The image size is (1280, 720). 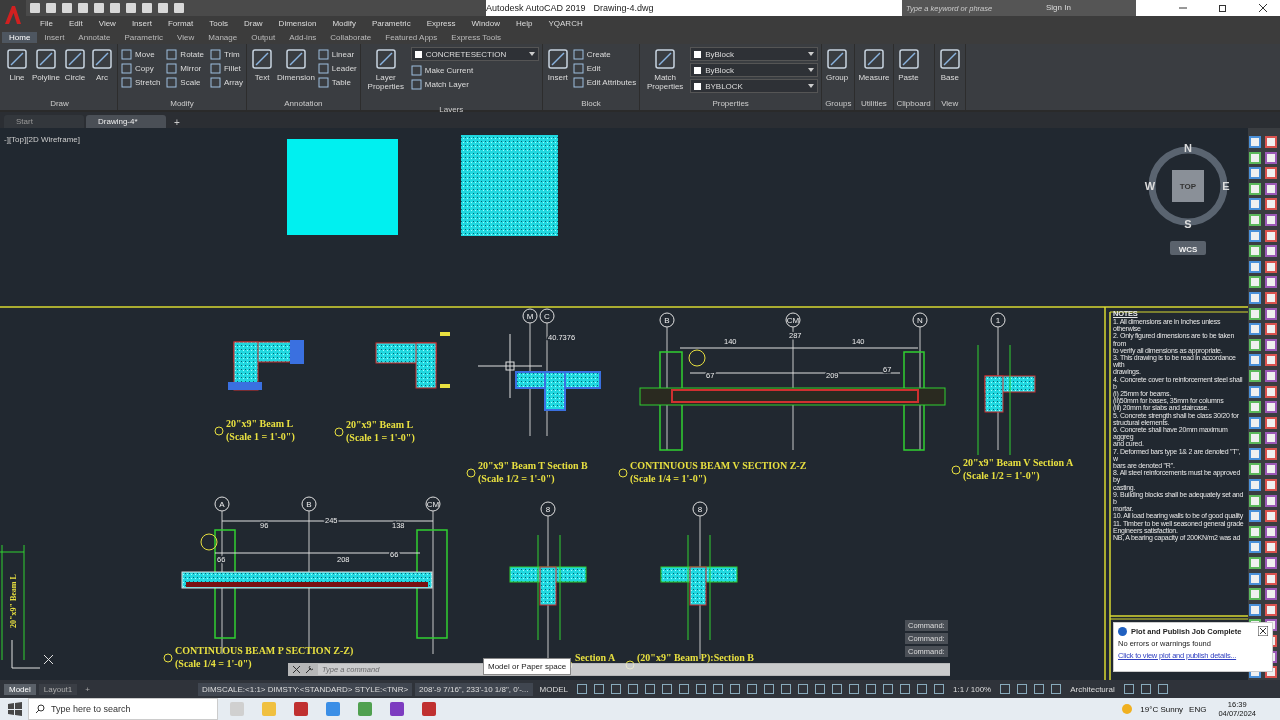 I want to click on ribbon-tab: Collaborate, so click(x=351, y=37).